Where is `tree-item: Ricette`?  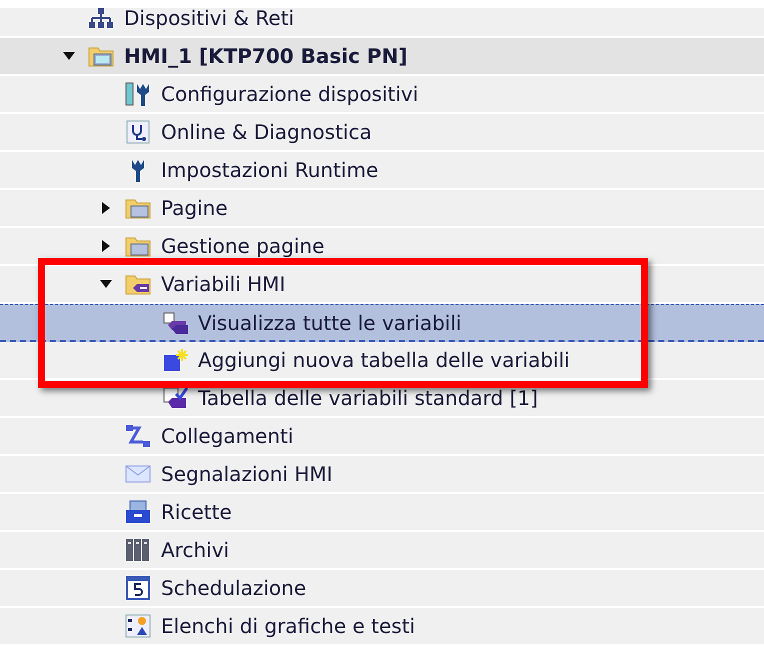 tree-item: Ricette is located at coordinates (382, 513).